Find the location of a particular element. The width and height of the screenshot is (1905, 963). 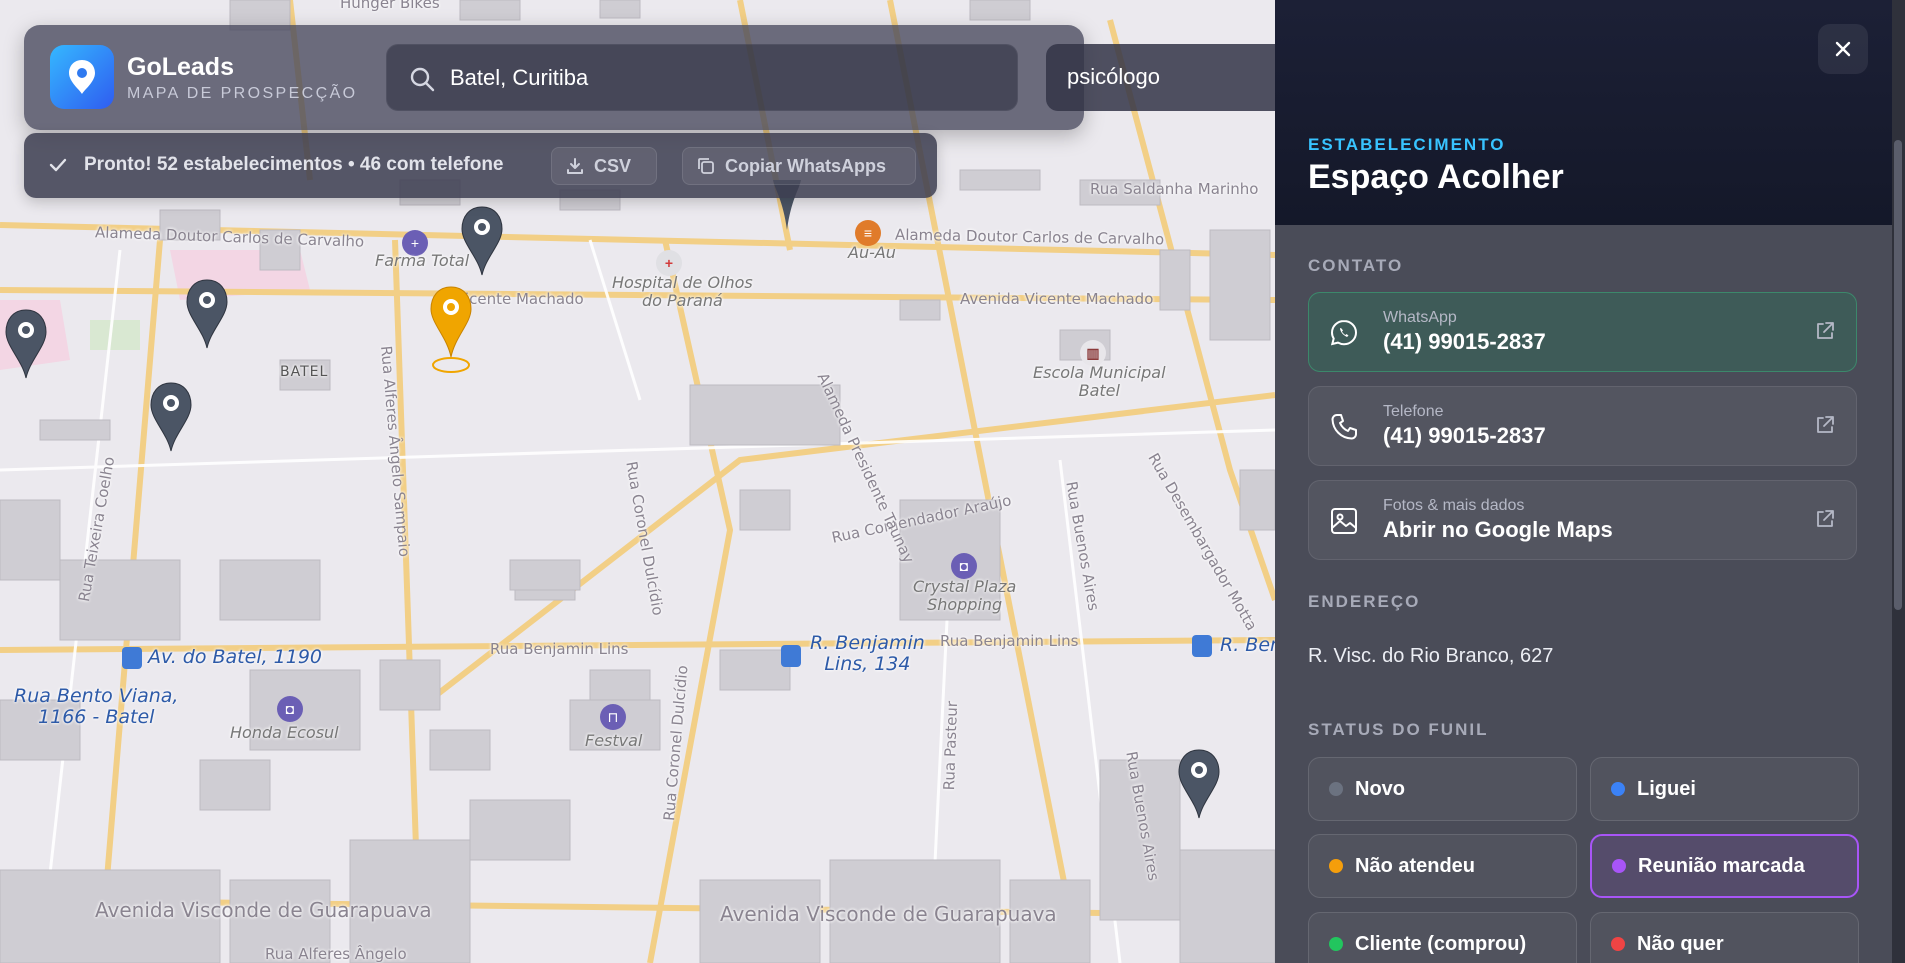

contact-label: WhatsApp is located at coordinates (1420, 317).